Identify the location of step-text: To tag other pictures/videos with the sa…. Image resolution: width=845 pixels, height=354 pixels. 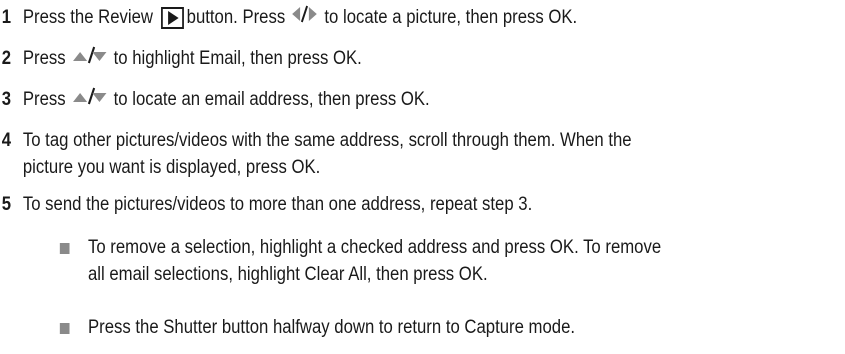
(327, 154).